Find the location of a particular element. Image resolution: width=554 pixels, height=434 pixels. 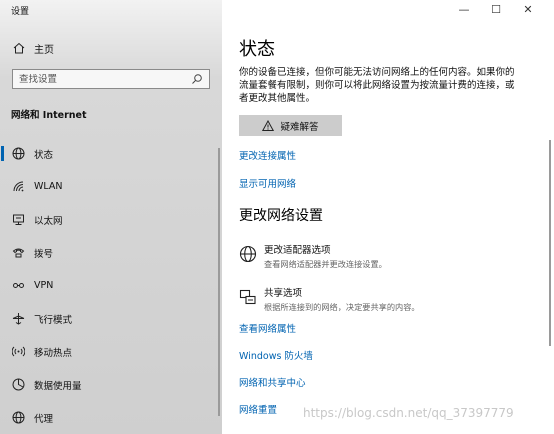

network-sharing-center-link: 网络和共享中心 is located at coordinates (272, 382).